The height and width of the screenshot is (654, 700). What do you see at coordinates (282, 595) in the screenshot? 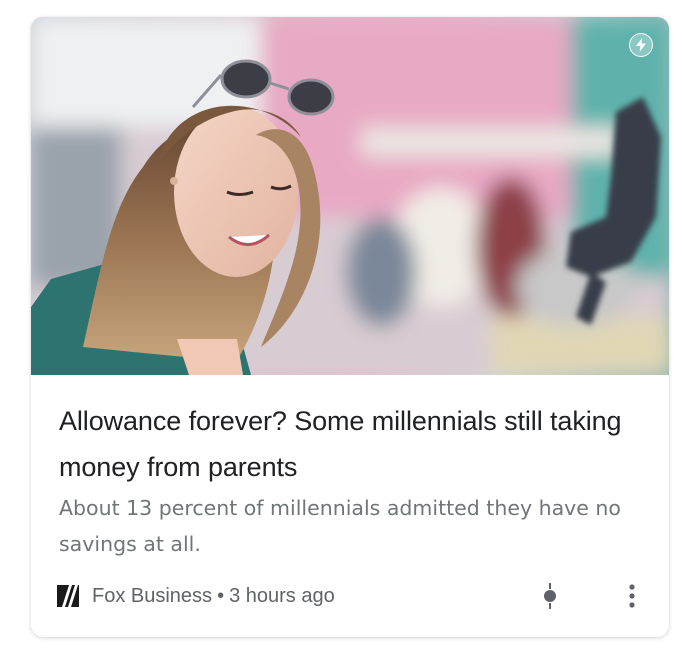
I see `publish-time: 3 hours ago` at bounding box center [282, 595].